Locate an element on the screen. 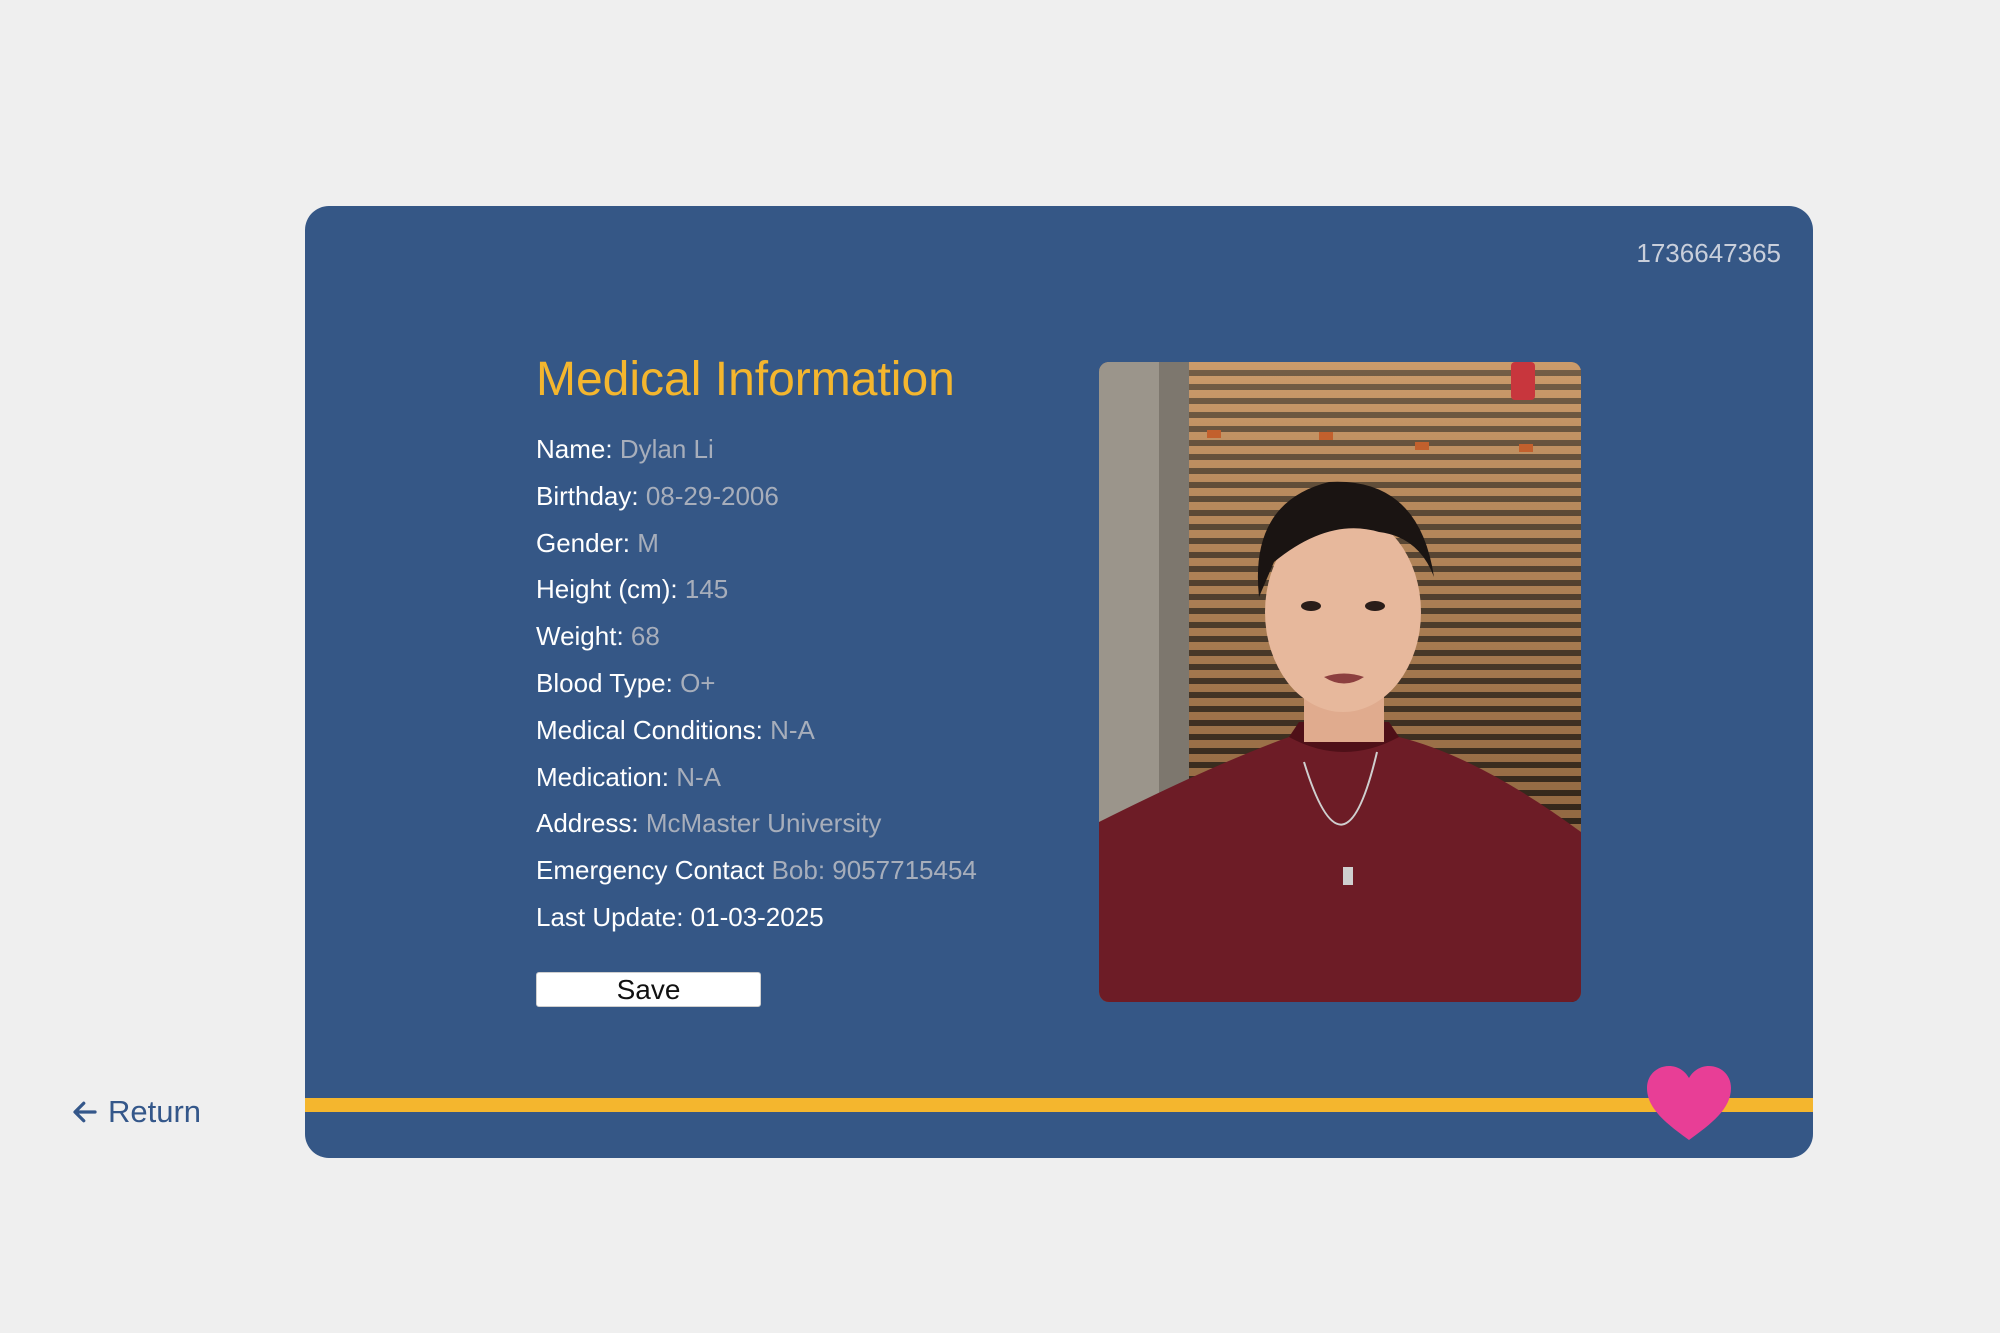 The height and width of the screenshot is (1333, 2000). field-medication: Medication: N-A is located at coordinates (816, 777).